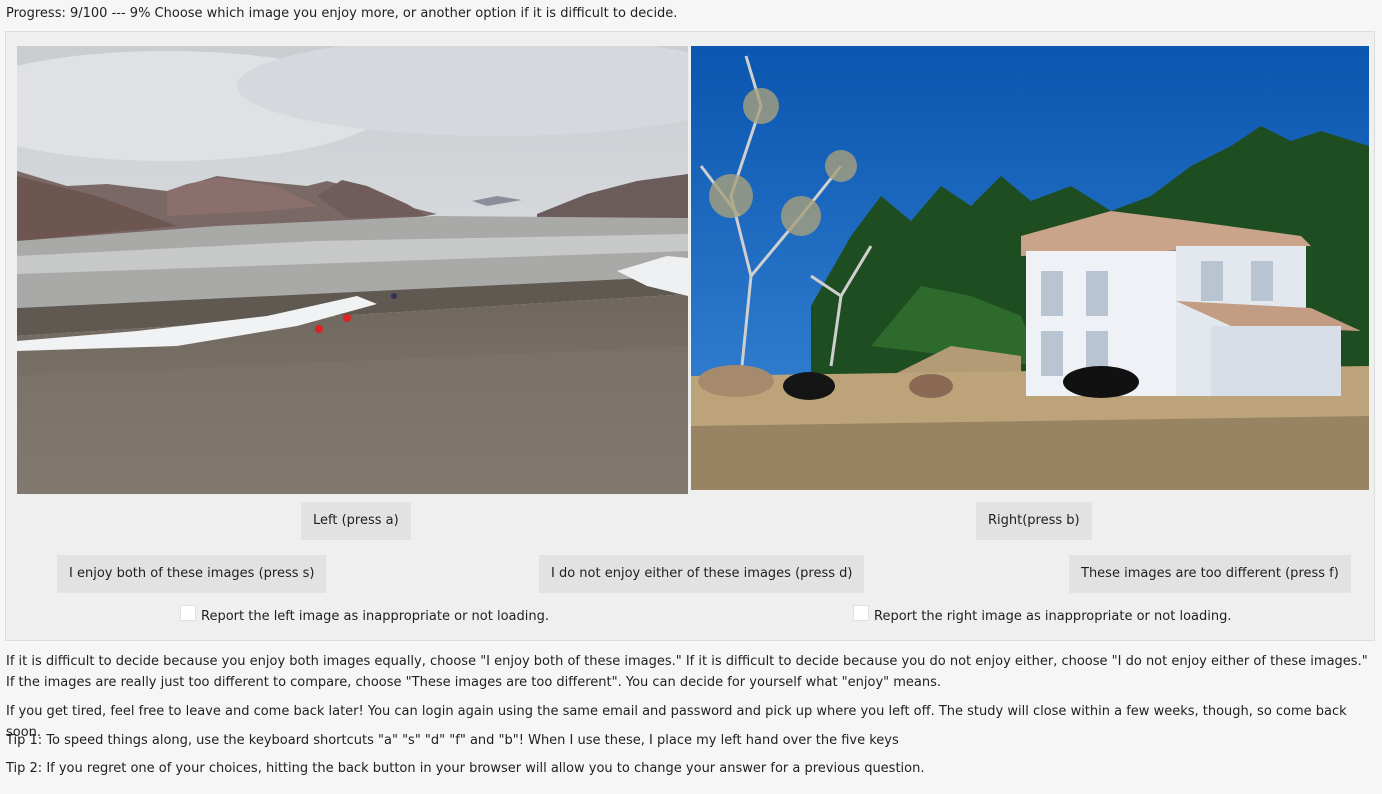  What do you see at coordinates (188, 612) in the screenshot?
I see `report-left-checkbox` at bounding box center [188, 612].